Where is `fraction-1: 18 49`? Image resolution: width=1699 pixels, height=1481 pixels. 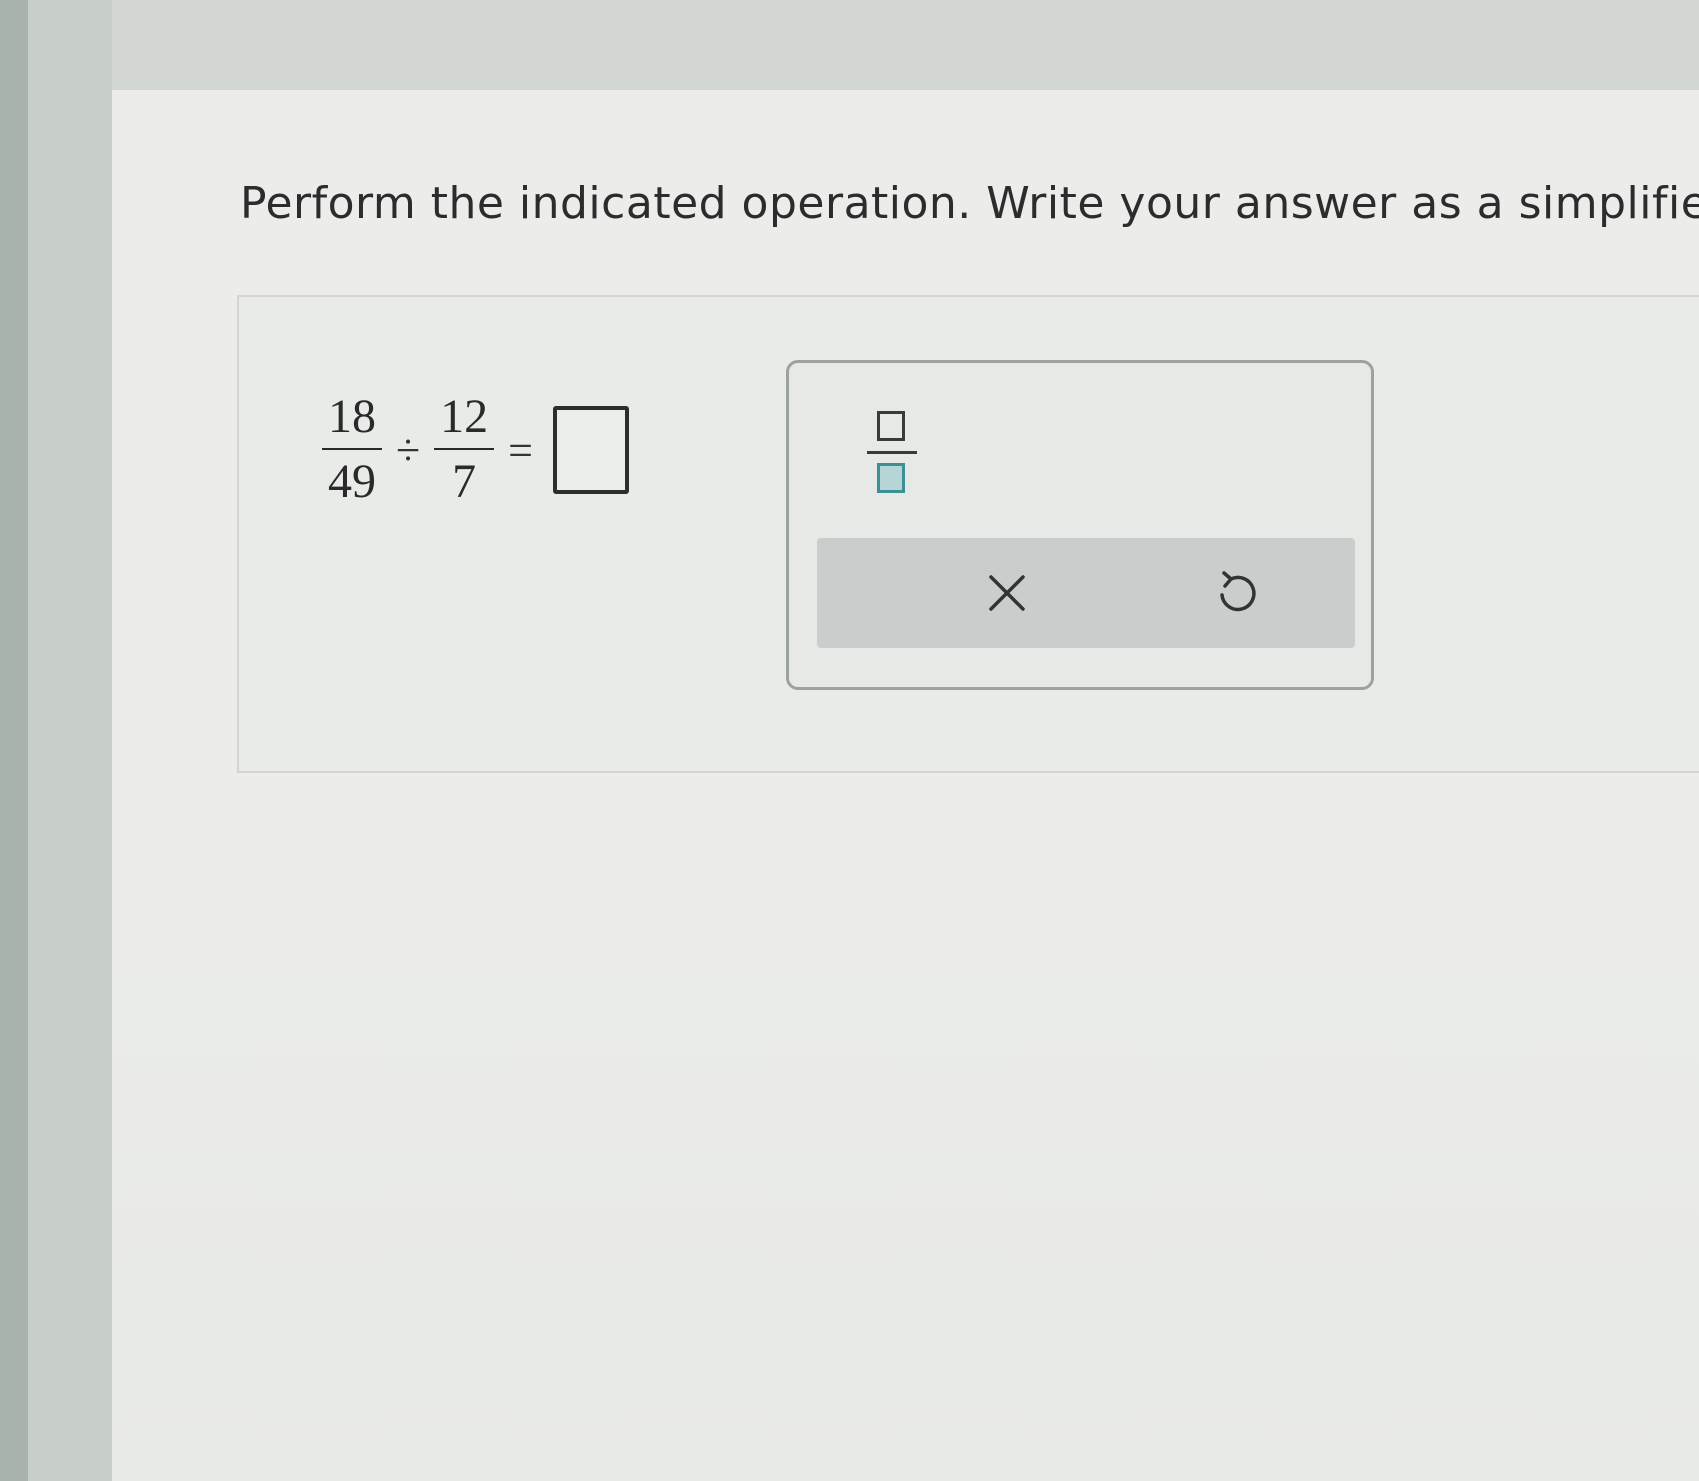 fraction-1: 18 49 is located at coordinates (352, 449).